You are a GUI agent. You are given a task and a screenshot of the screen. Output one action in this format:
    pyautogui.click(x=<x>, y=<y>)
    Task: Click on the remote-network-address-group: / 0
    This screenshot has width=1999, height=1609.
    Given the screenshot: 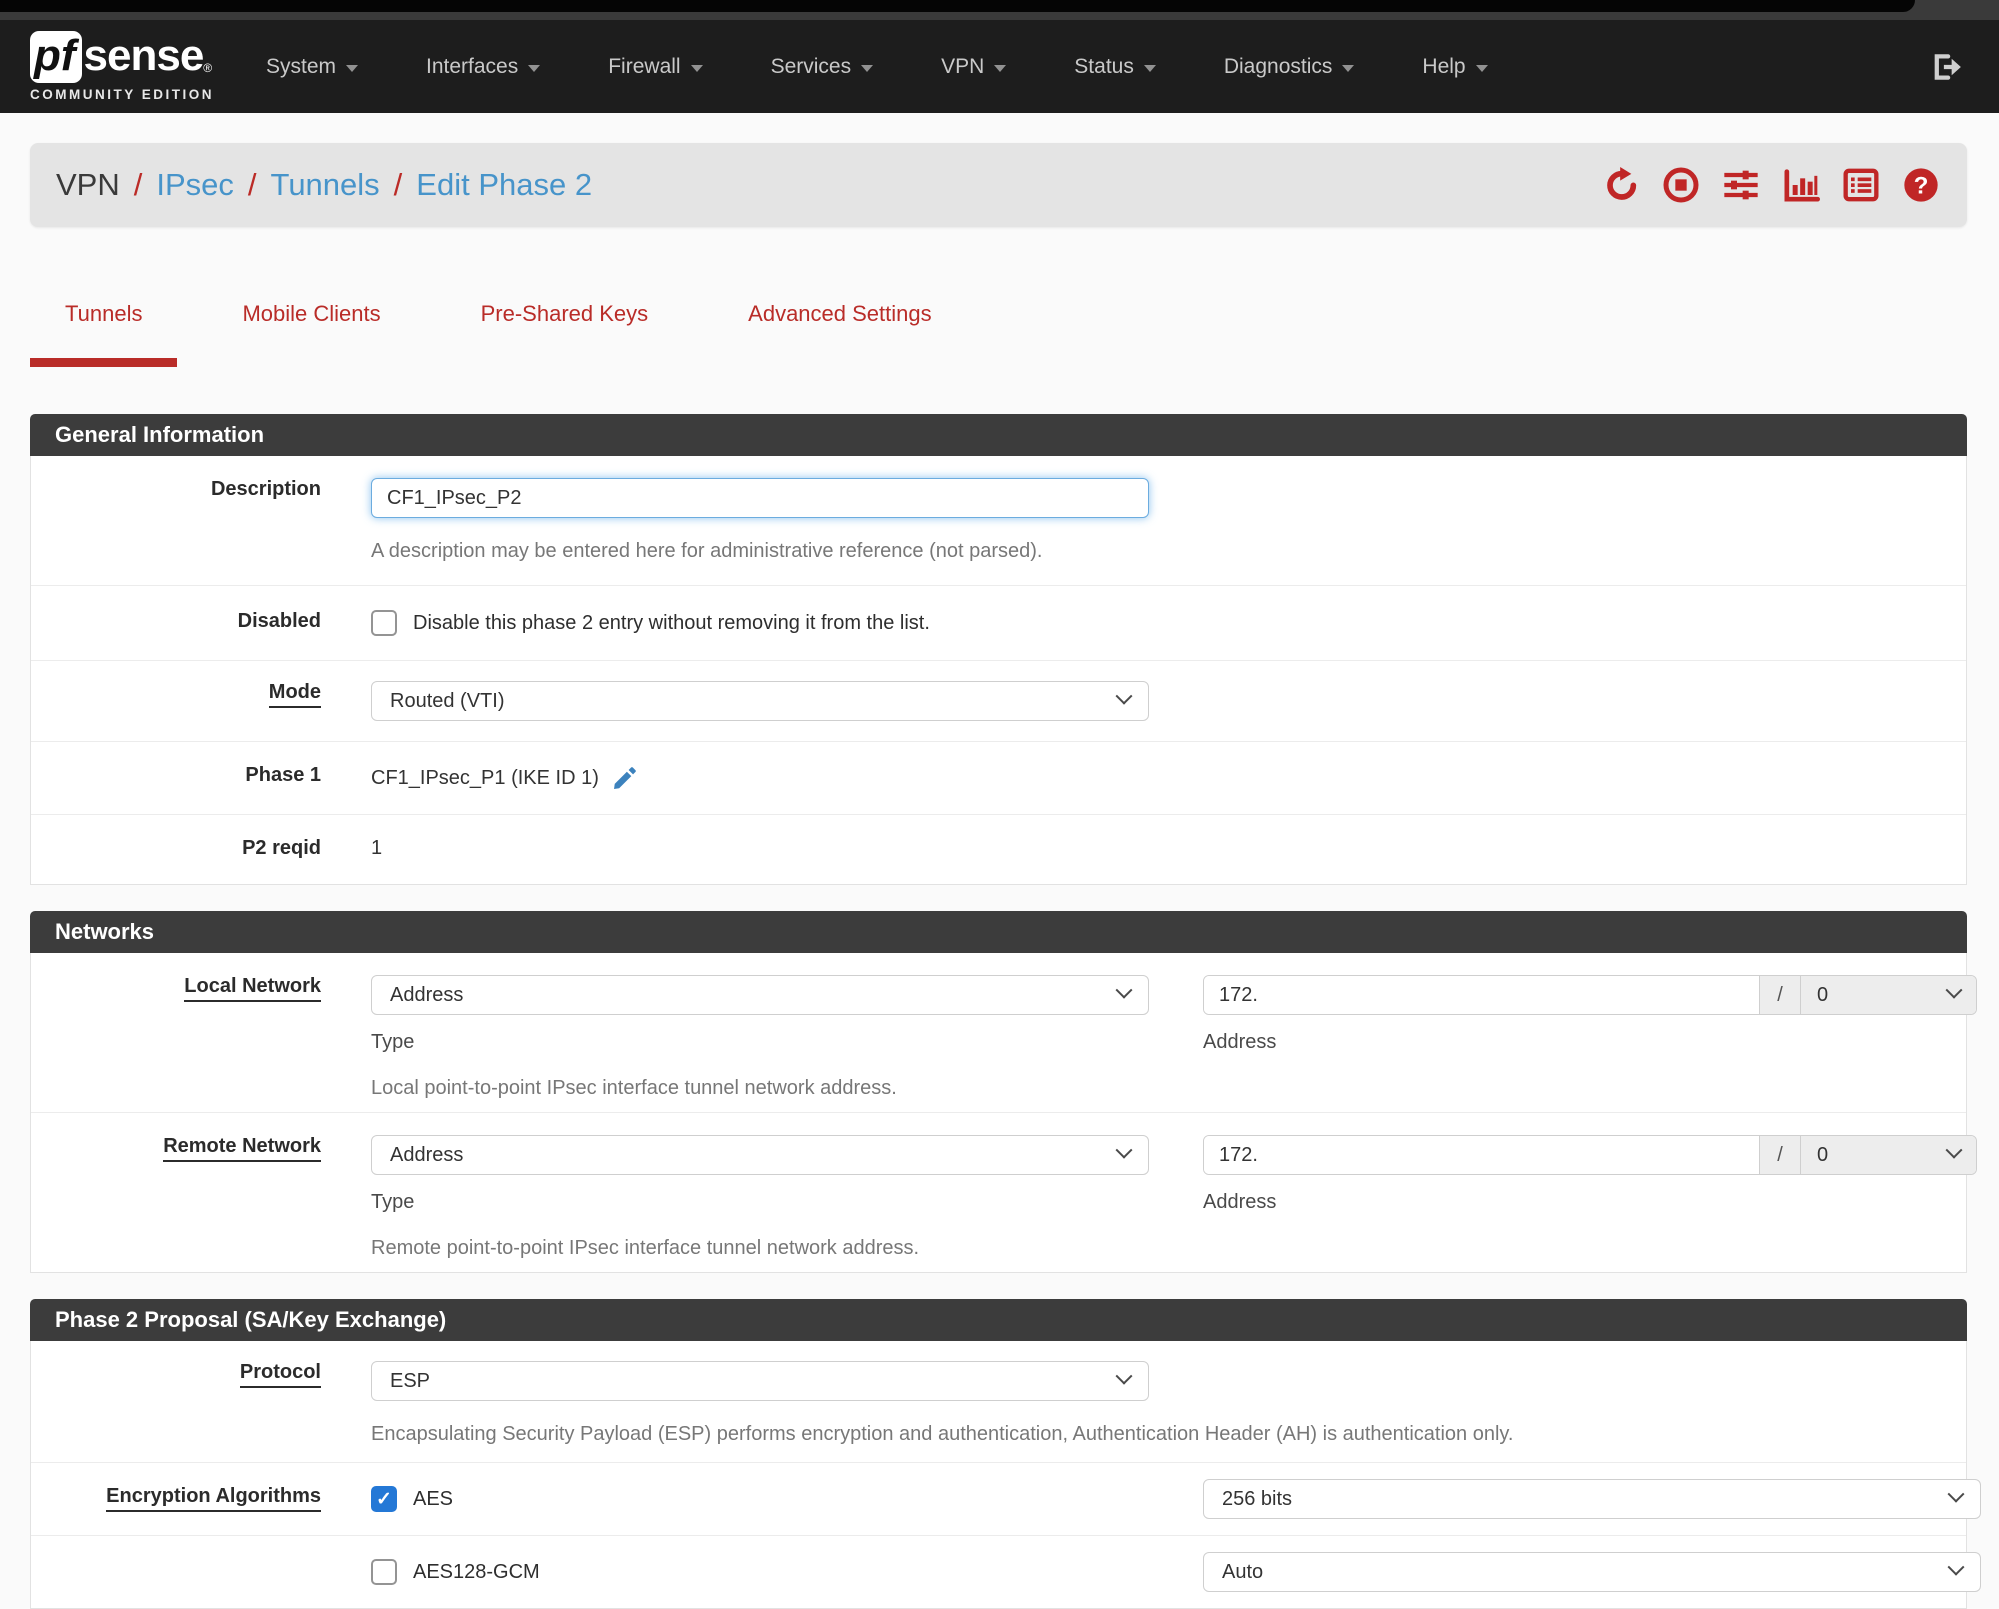 What is the action you would take?
    pyautogui.click(x=1590, y=1155)
    